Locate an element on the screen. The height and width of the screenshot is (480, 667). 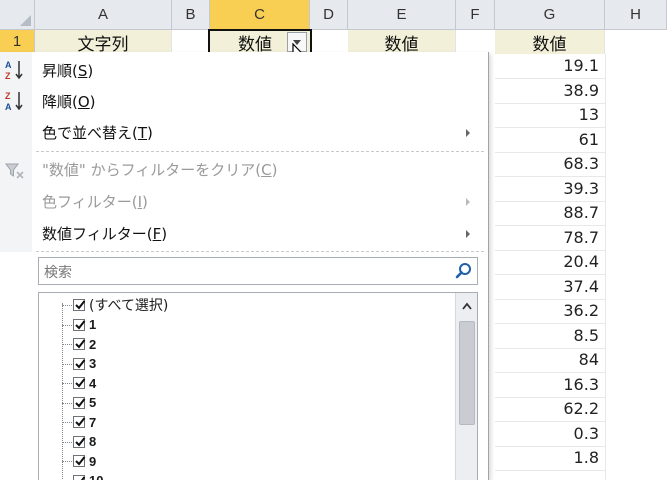
filter-value-option: 1 is located at coordinates (84, 325).